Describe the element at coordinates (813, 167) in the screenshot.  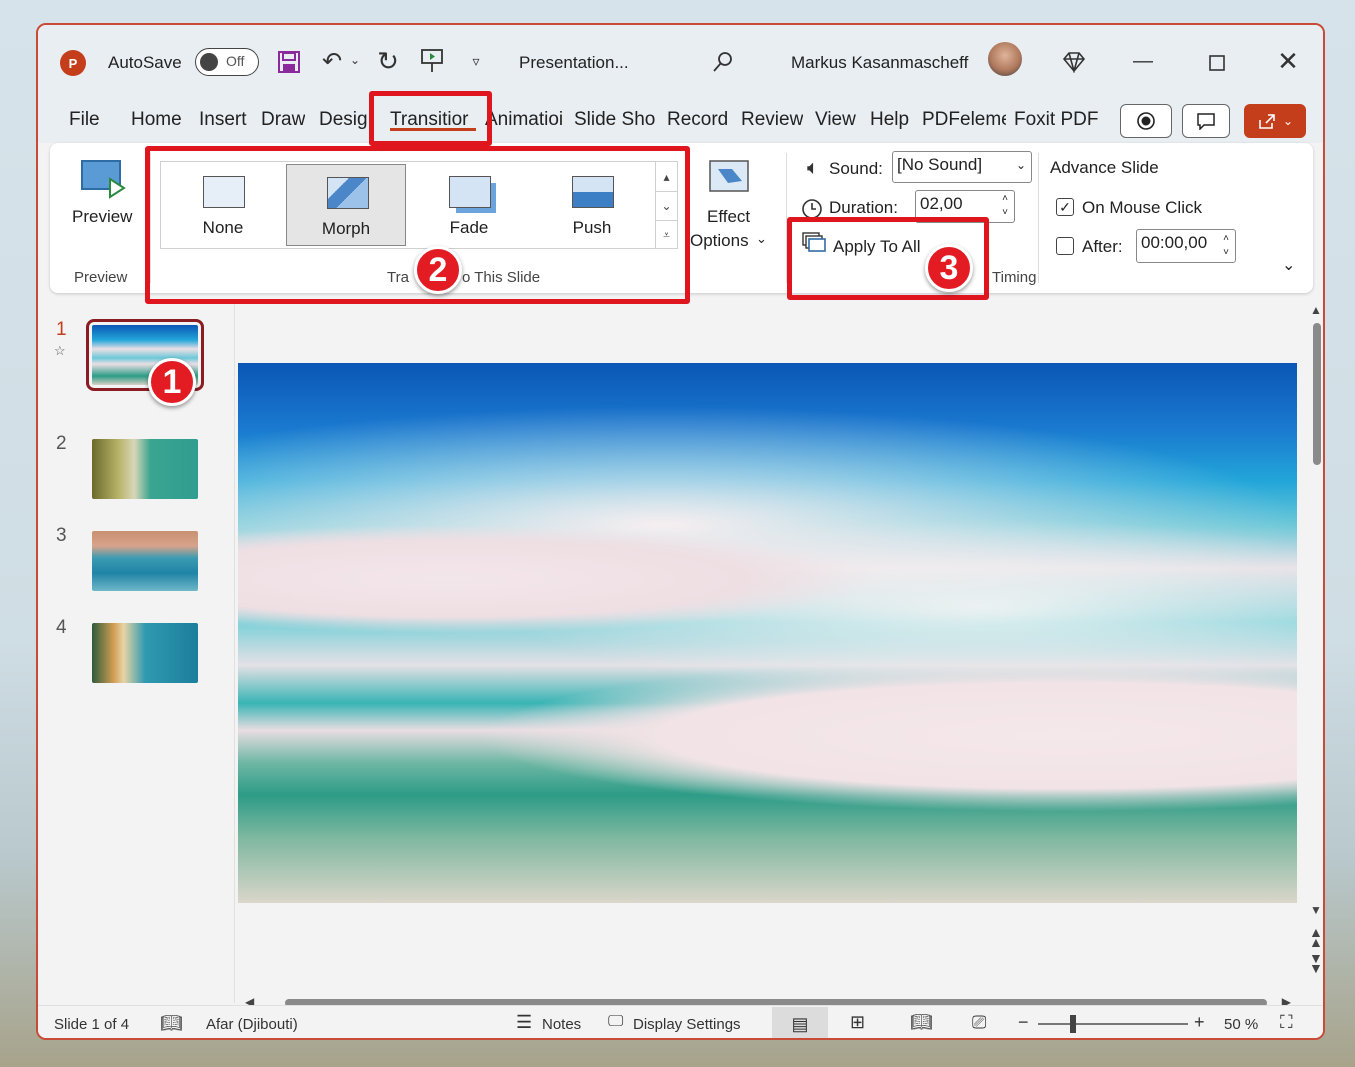
I see `sound-icon: 🔈︎` at that location.